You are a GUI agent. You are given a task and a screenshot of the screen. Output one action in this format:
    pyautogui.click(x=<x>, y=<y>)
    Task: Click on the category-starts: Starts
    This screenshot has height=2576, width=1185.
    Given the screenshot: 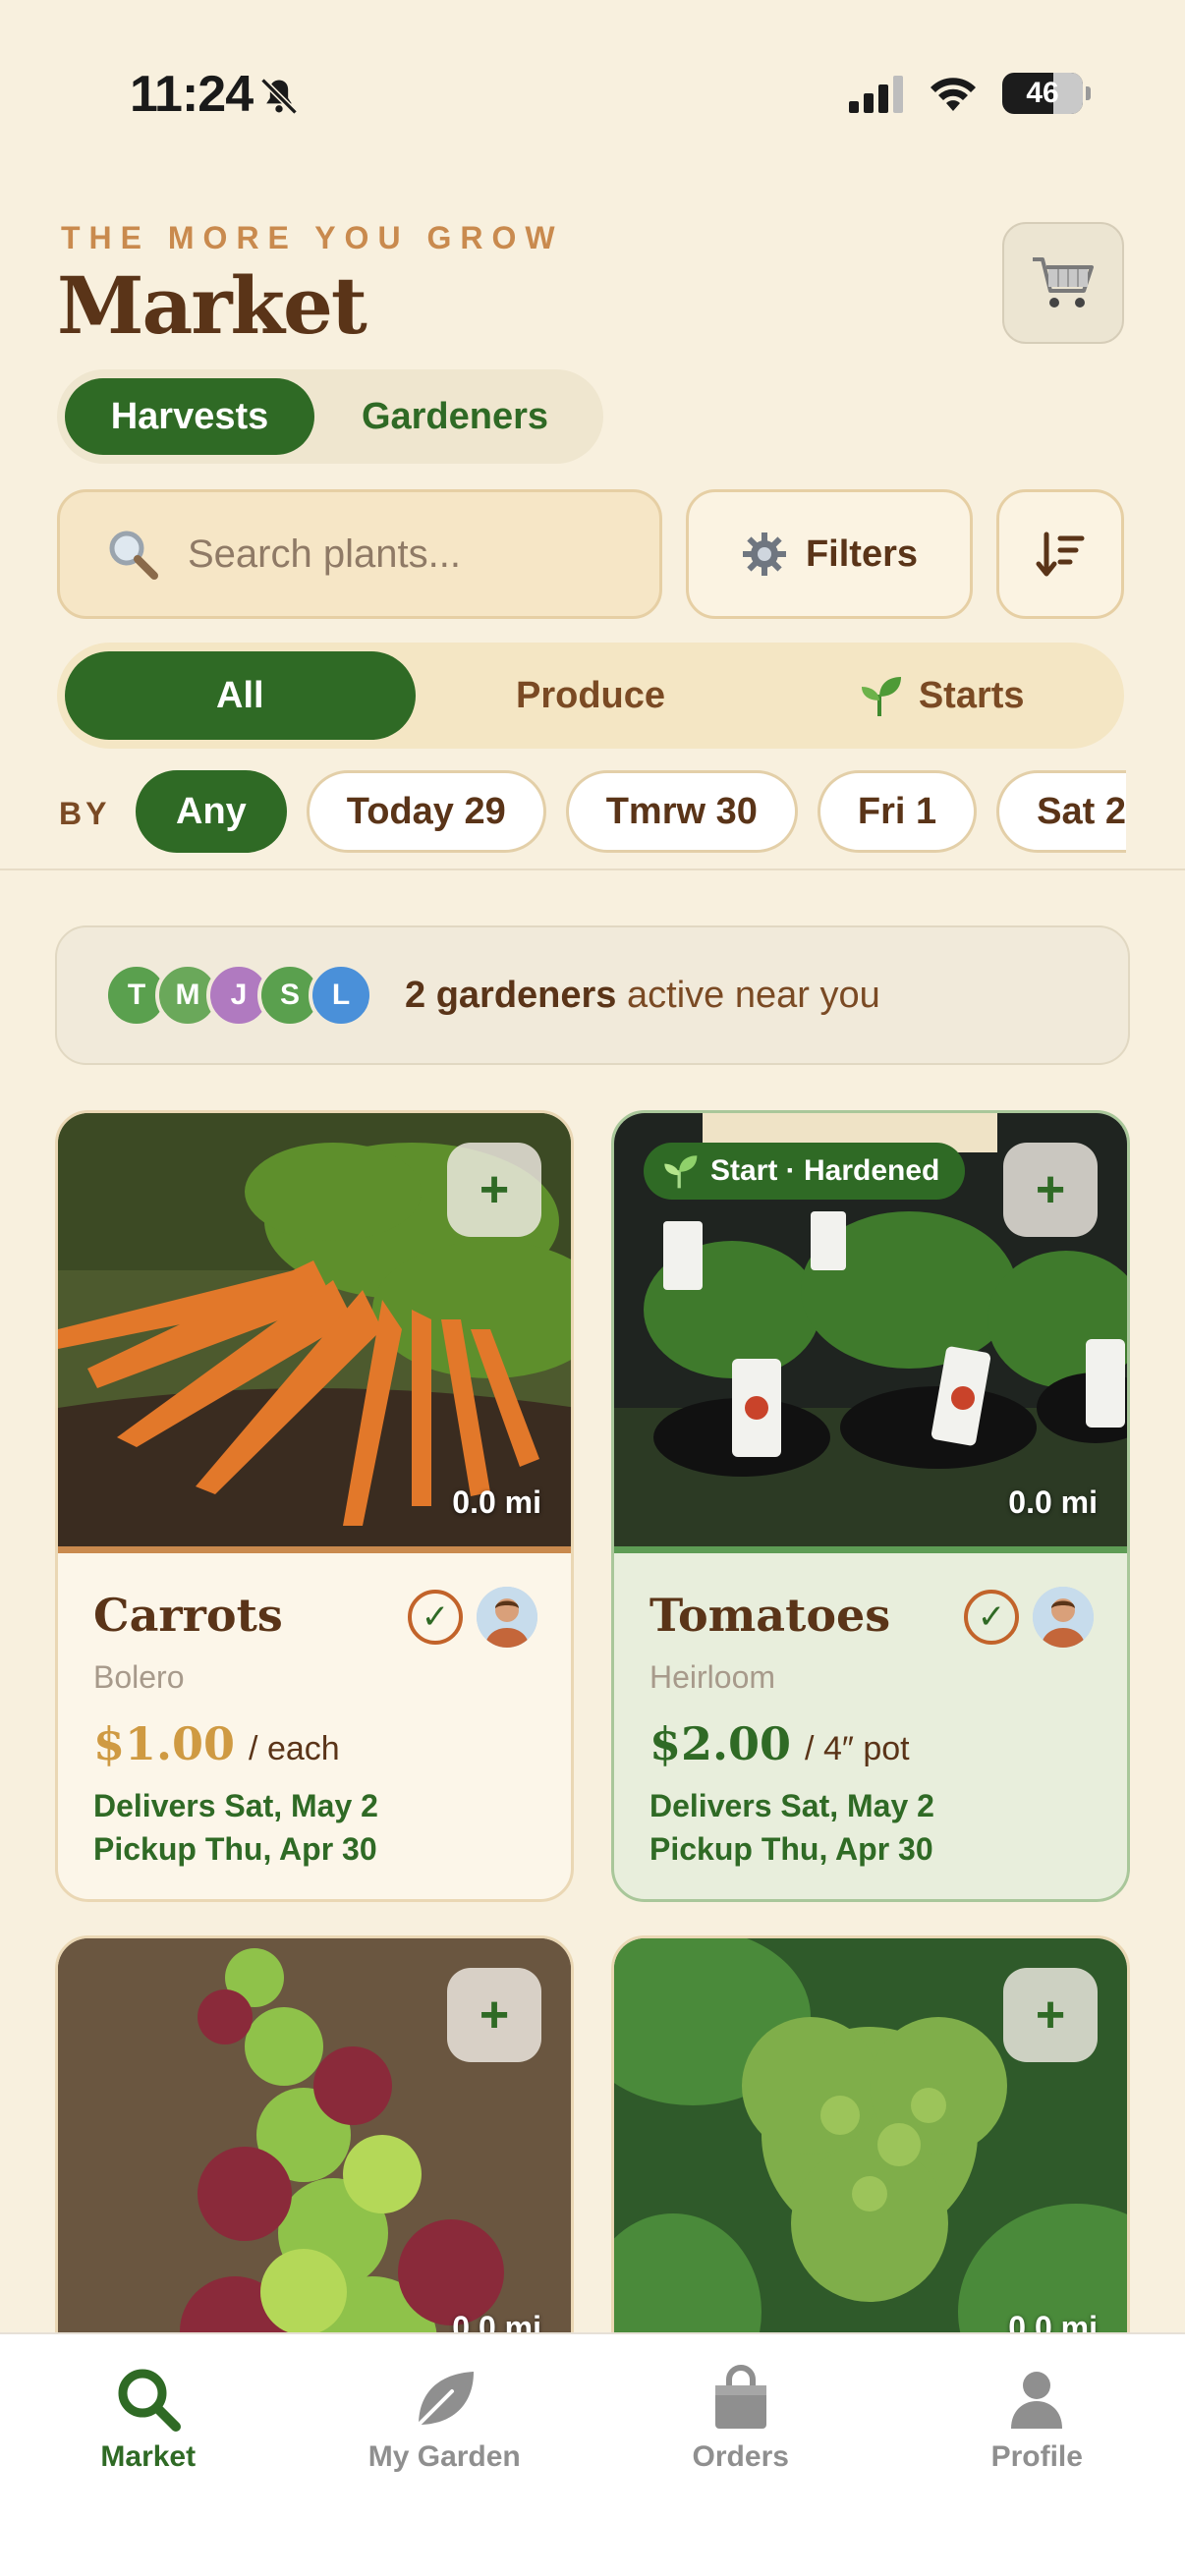 What is the action you would take?
    pyautogui.click(x=941, y=695)
    